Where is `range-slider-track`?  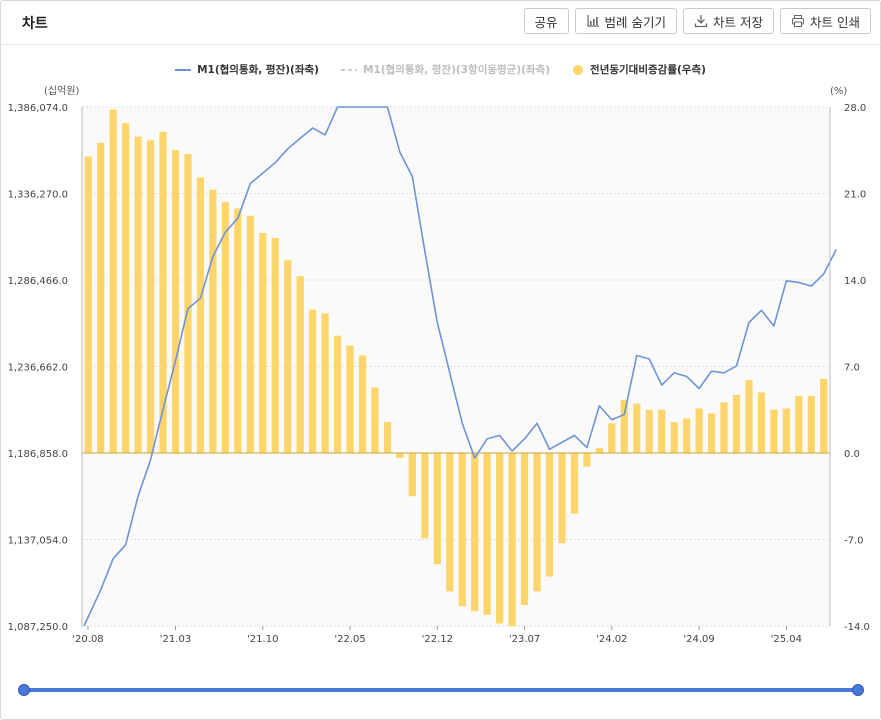
range-slider-track is located at coordinates (441, 690).